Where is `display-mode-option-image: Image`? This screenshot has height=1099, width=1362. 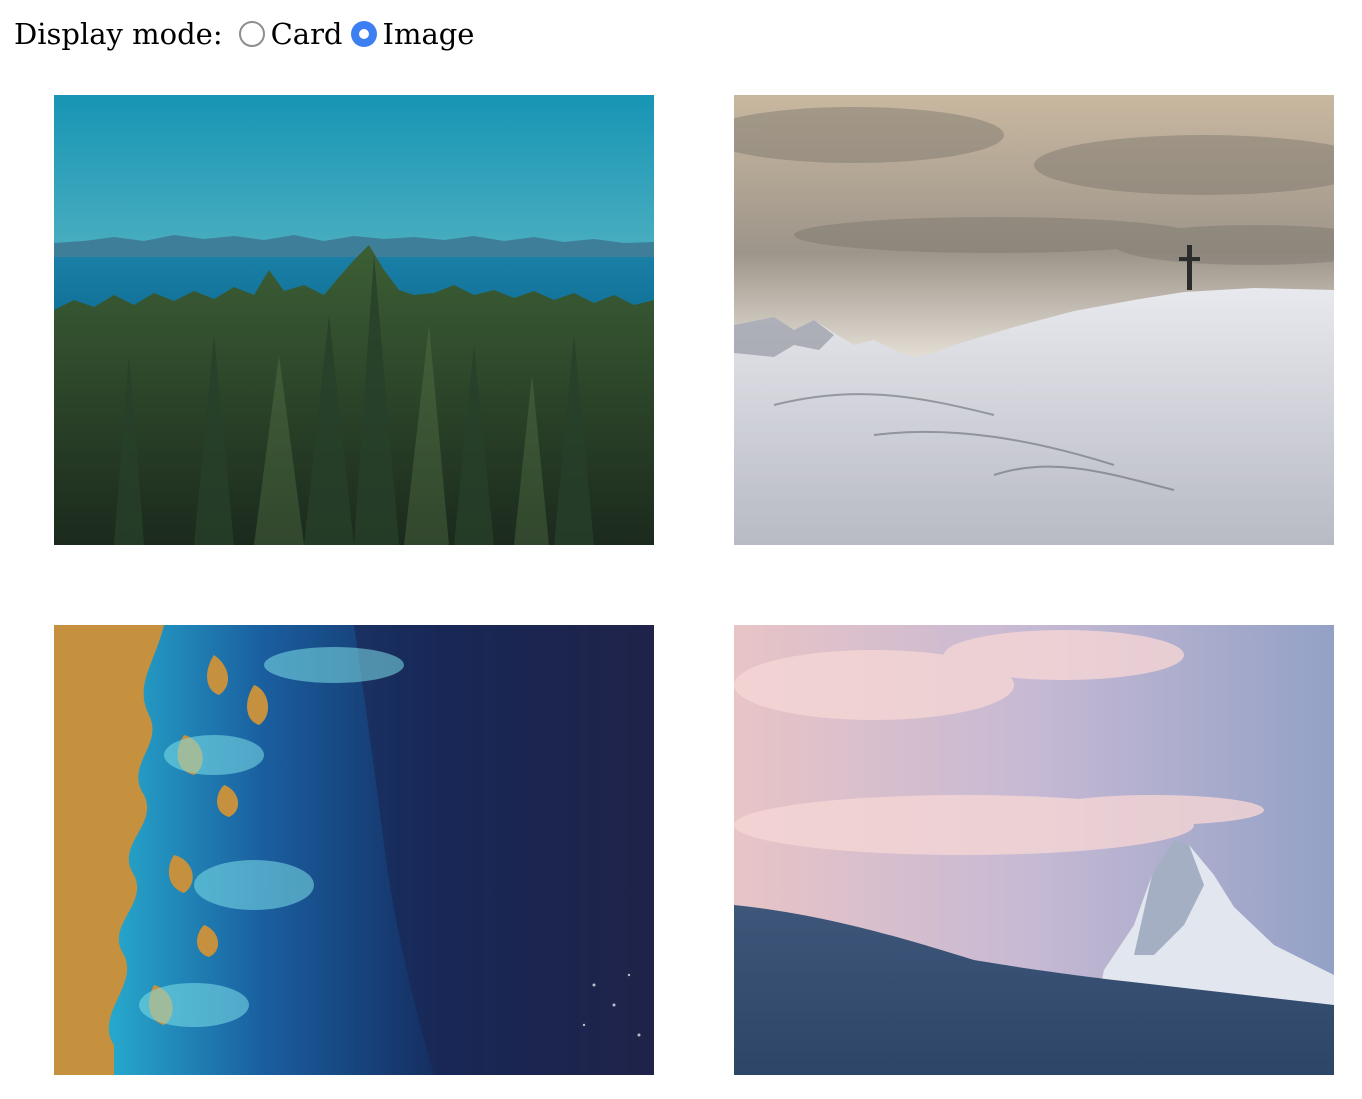
display-mode-option-image: Image is located at coordinates (412, 34).